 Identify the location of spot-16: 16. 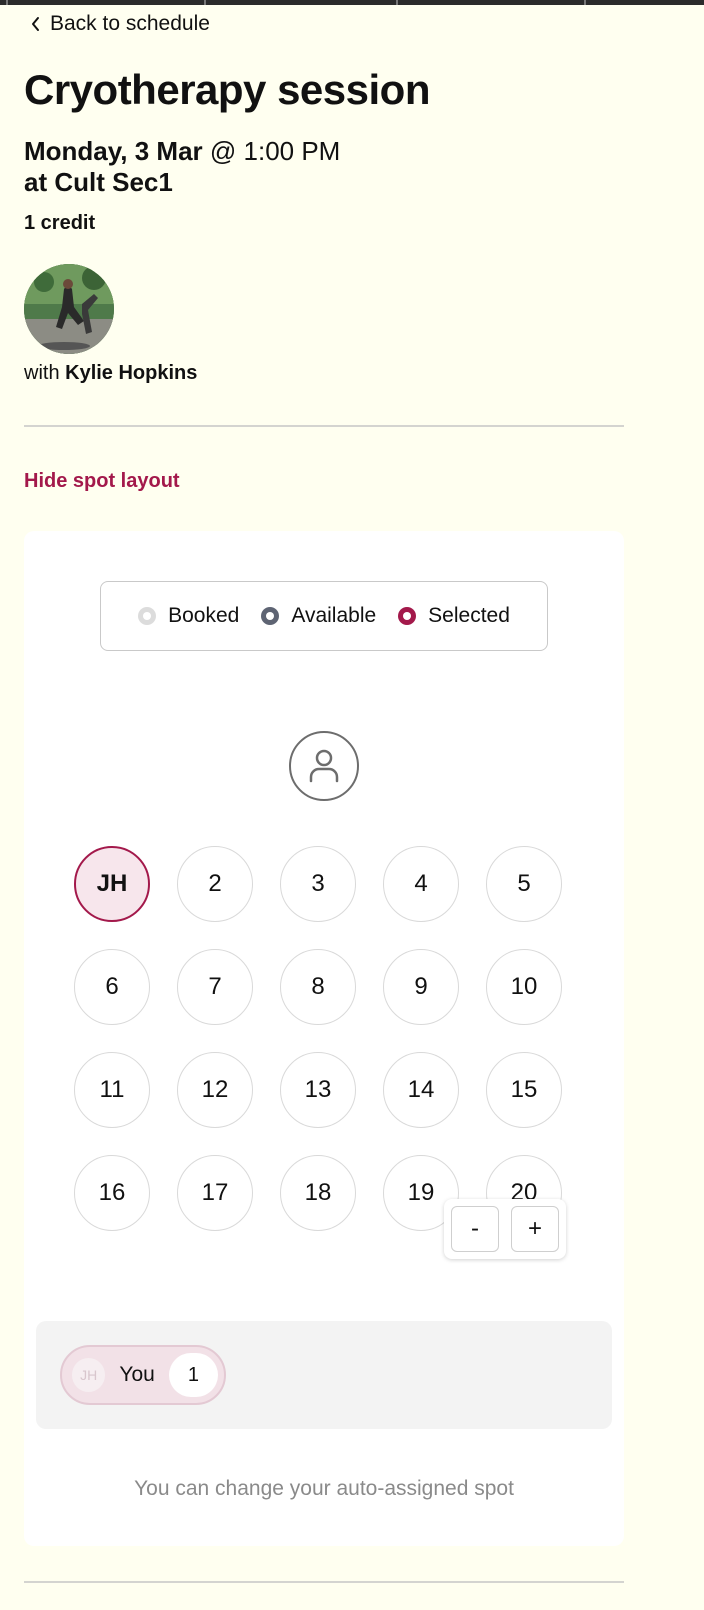
(112, 1193).